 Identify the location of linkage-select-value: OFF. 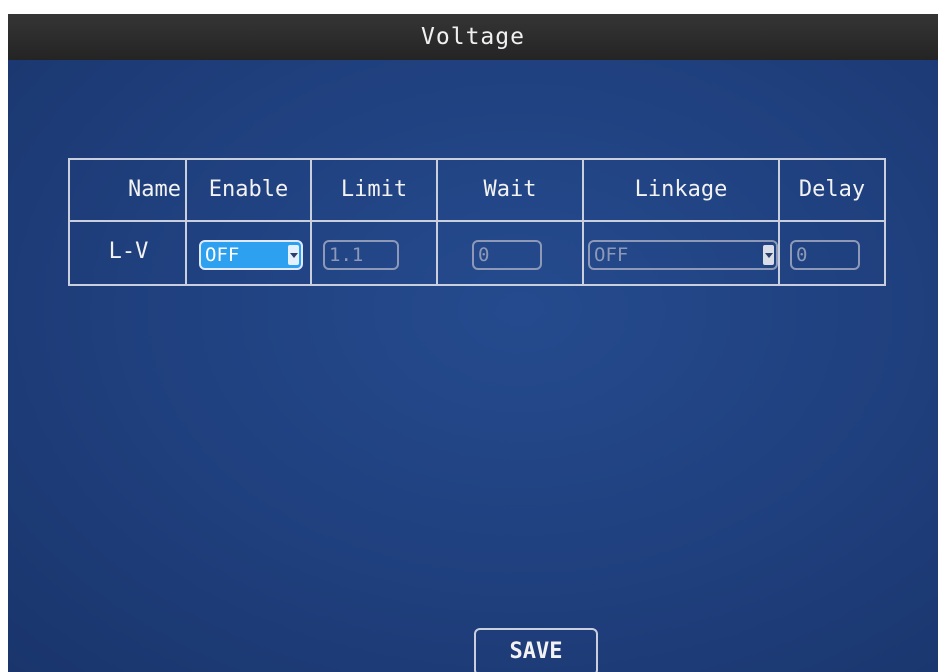
(611, 255).